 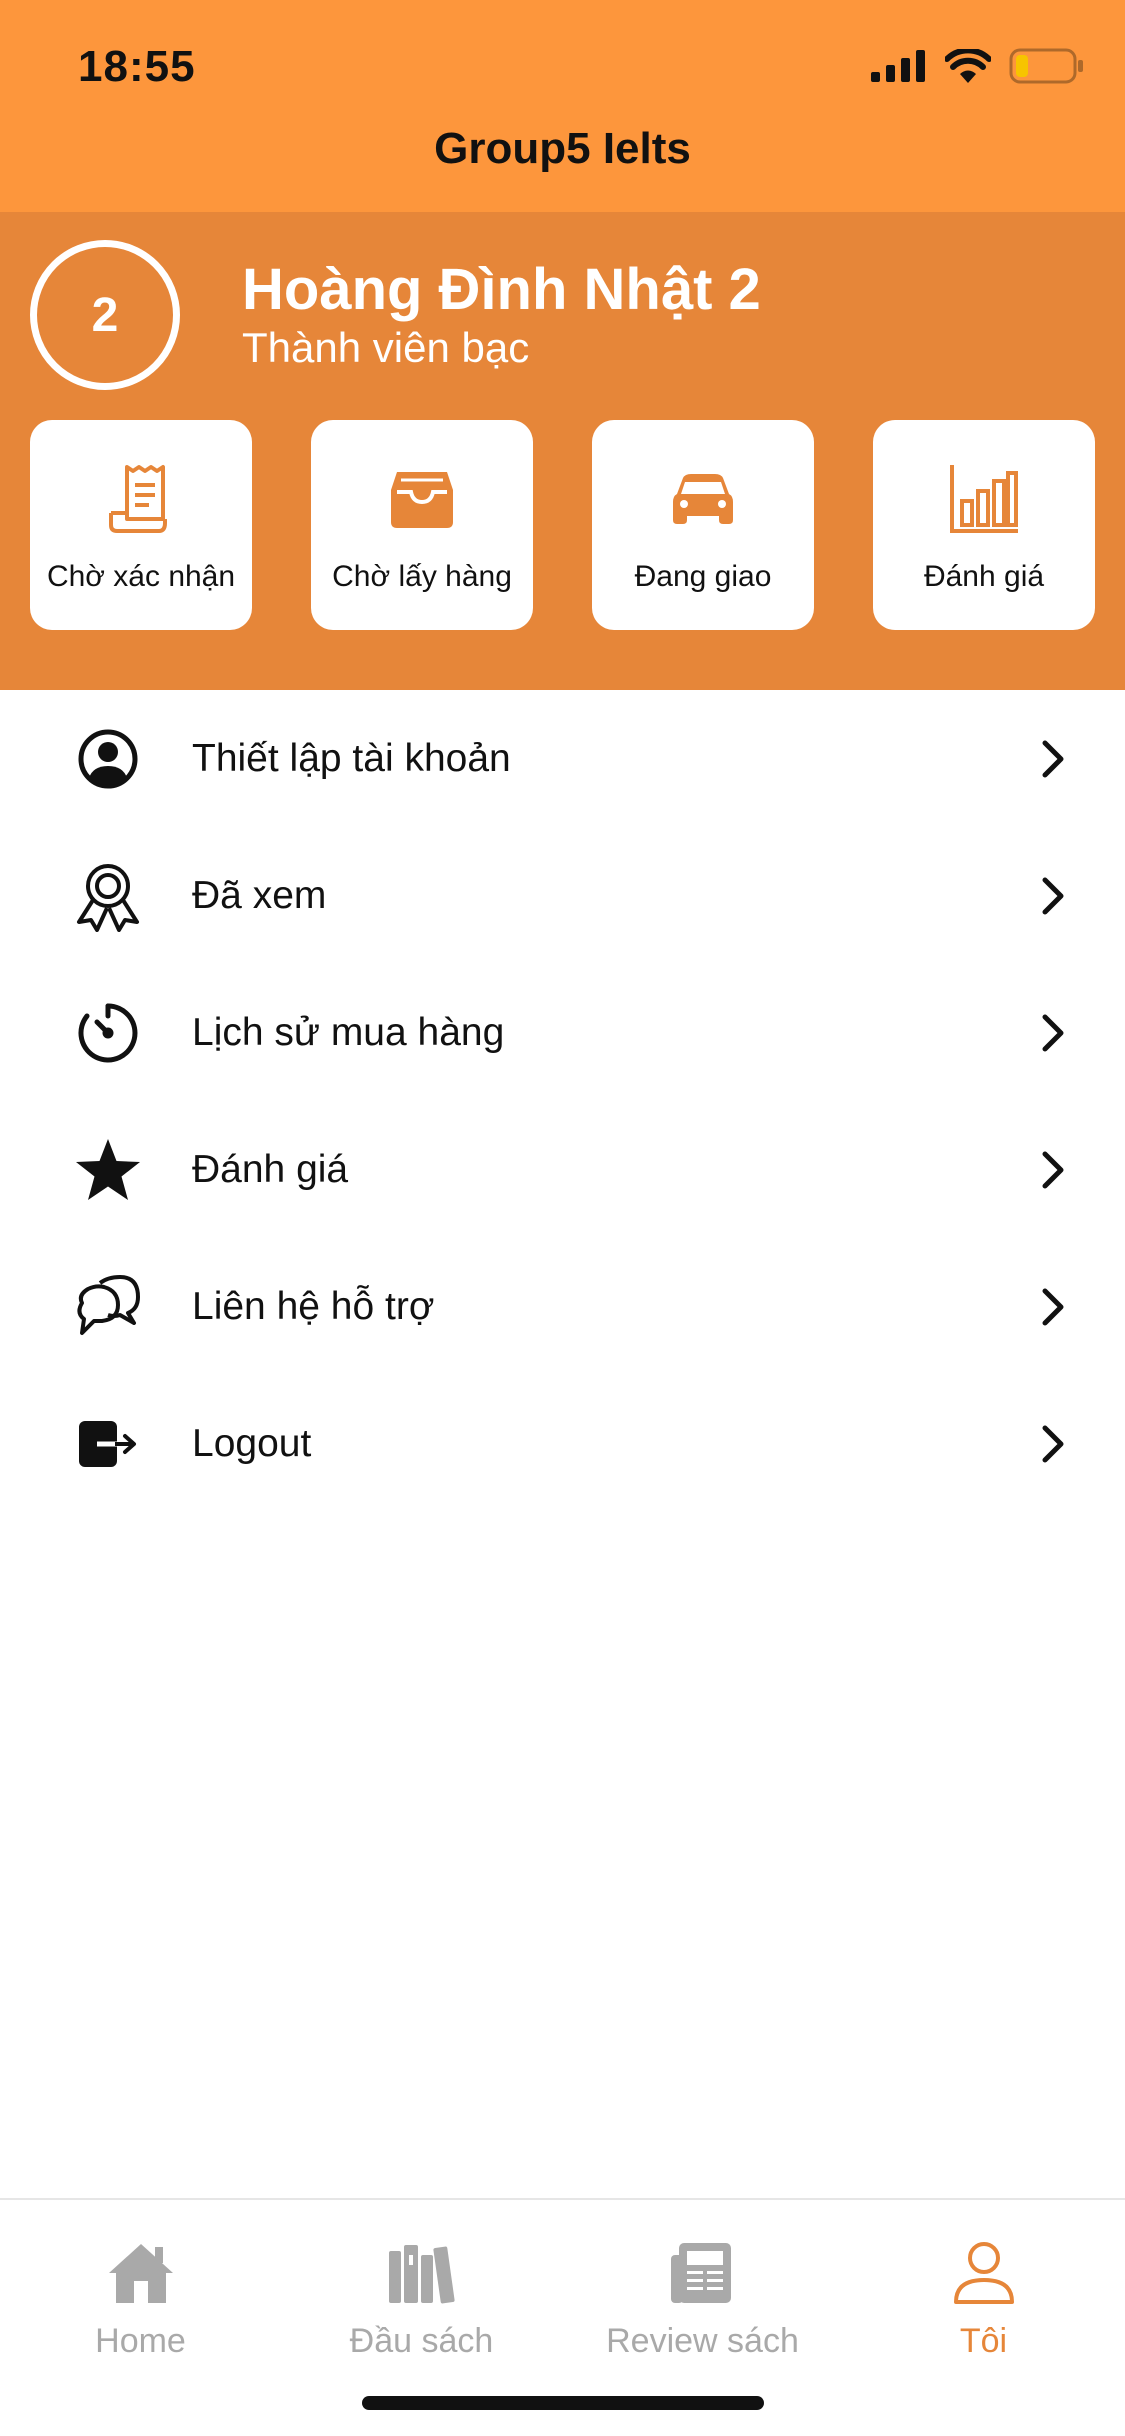 What do you see at coordinates (108, 1444) in the screenshot?
I see `logout-icon` at bounding box center [108, 1444].